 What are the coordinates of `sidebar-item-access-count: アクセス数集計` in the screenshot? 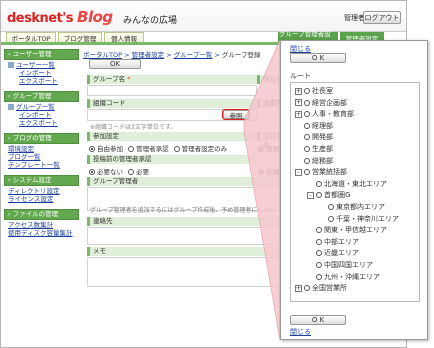 It's located at (43, 225).